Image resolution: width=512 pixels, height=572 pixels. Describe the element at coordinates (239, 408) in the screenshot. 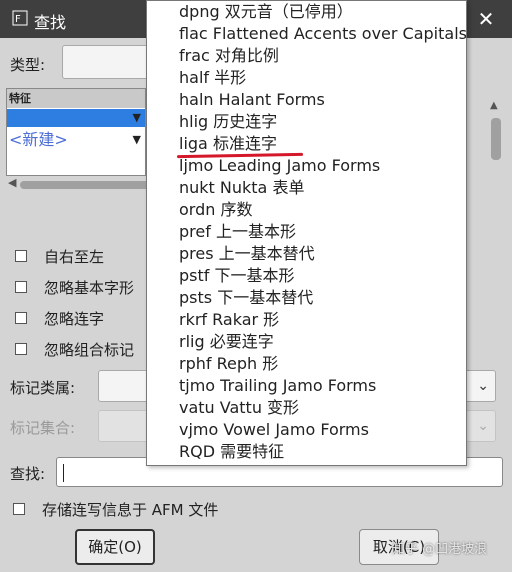

I see `list-item-vatu: vatu Vattu 变形` at that location.